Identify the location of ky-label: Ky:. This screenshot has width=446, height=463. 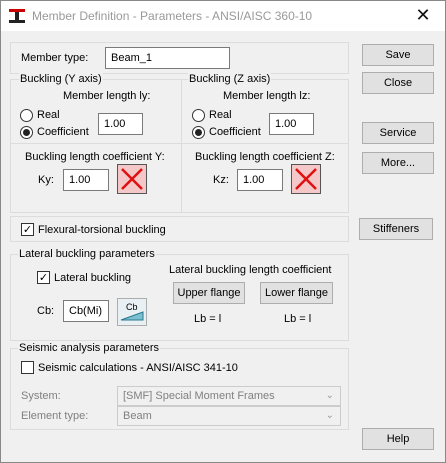
(46, 180).